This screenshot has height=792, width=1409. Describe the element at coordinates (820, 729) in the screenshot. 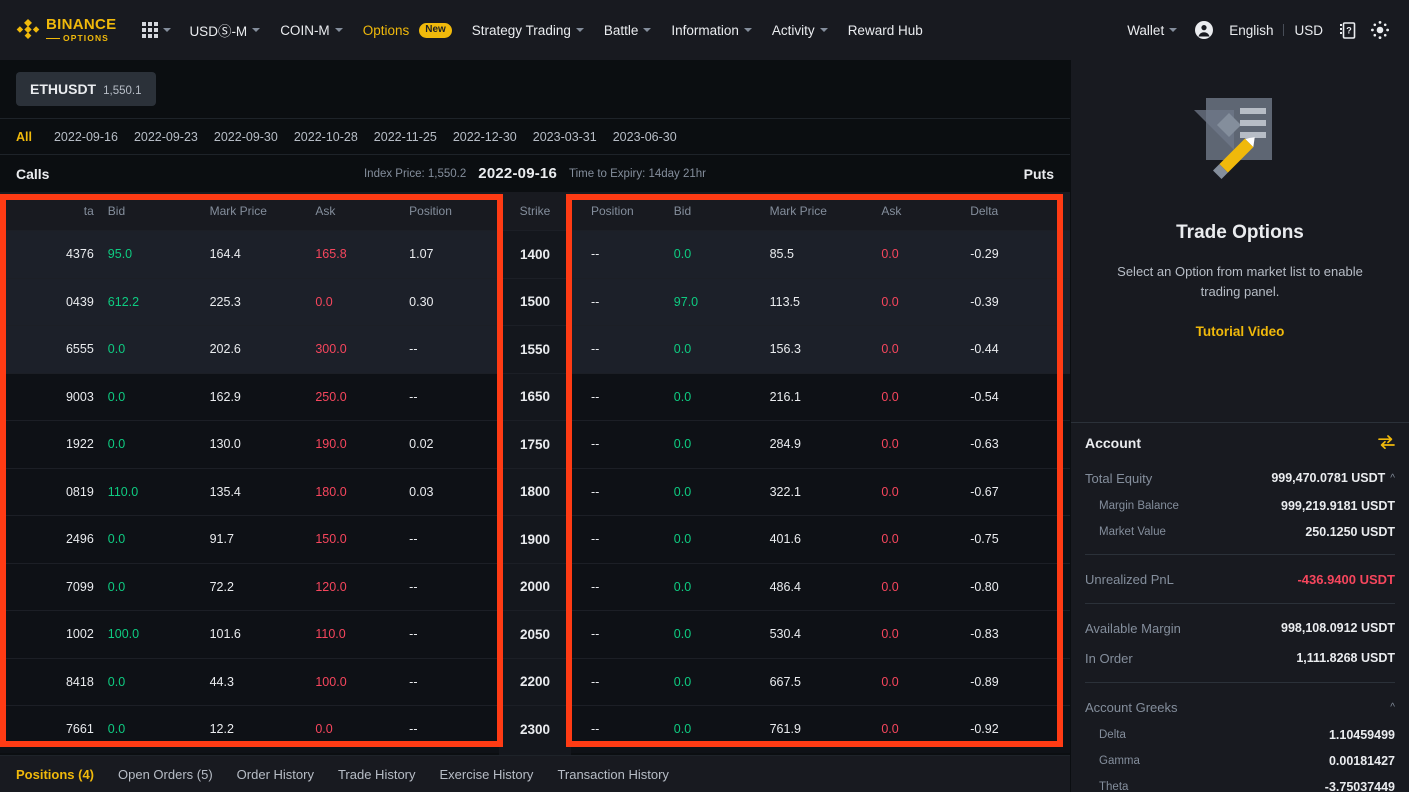

I see `puts-table-row: -- 0.0 761.9 0.0 -0.92` at that location.